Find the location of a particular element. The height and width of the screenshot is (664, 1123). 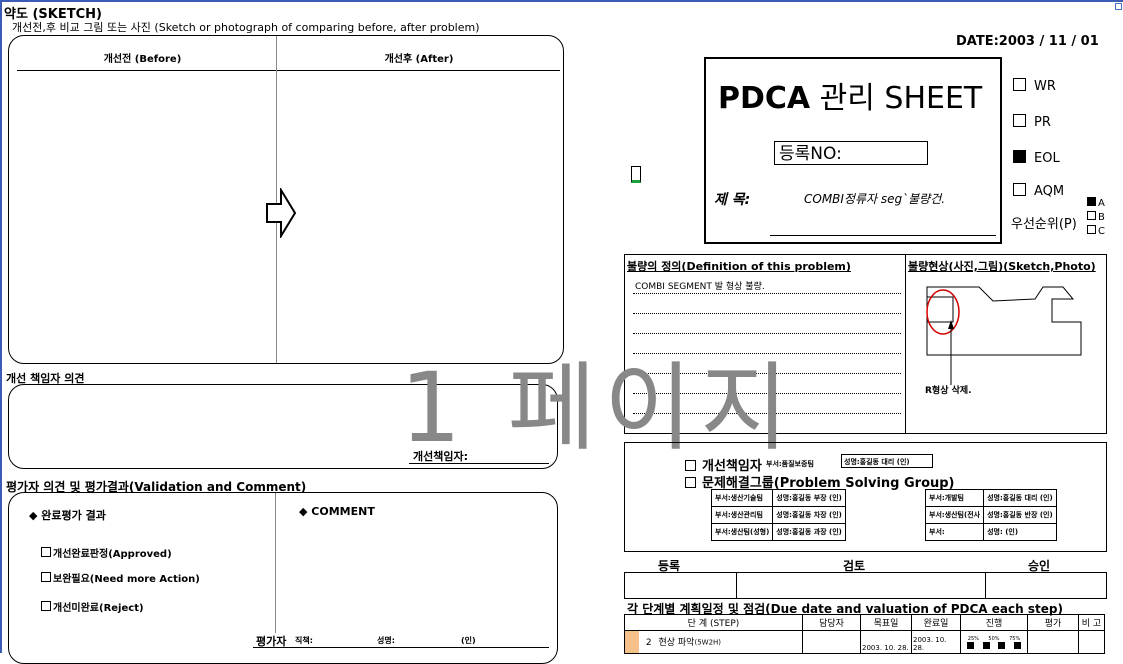

type-label: WR is located at coordinates (1045, 86).